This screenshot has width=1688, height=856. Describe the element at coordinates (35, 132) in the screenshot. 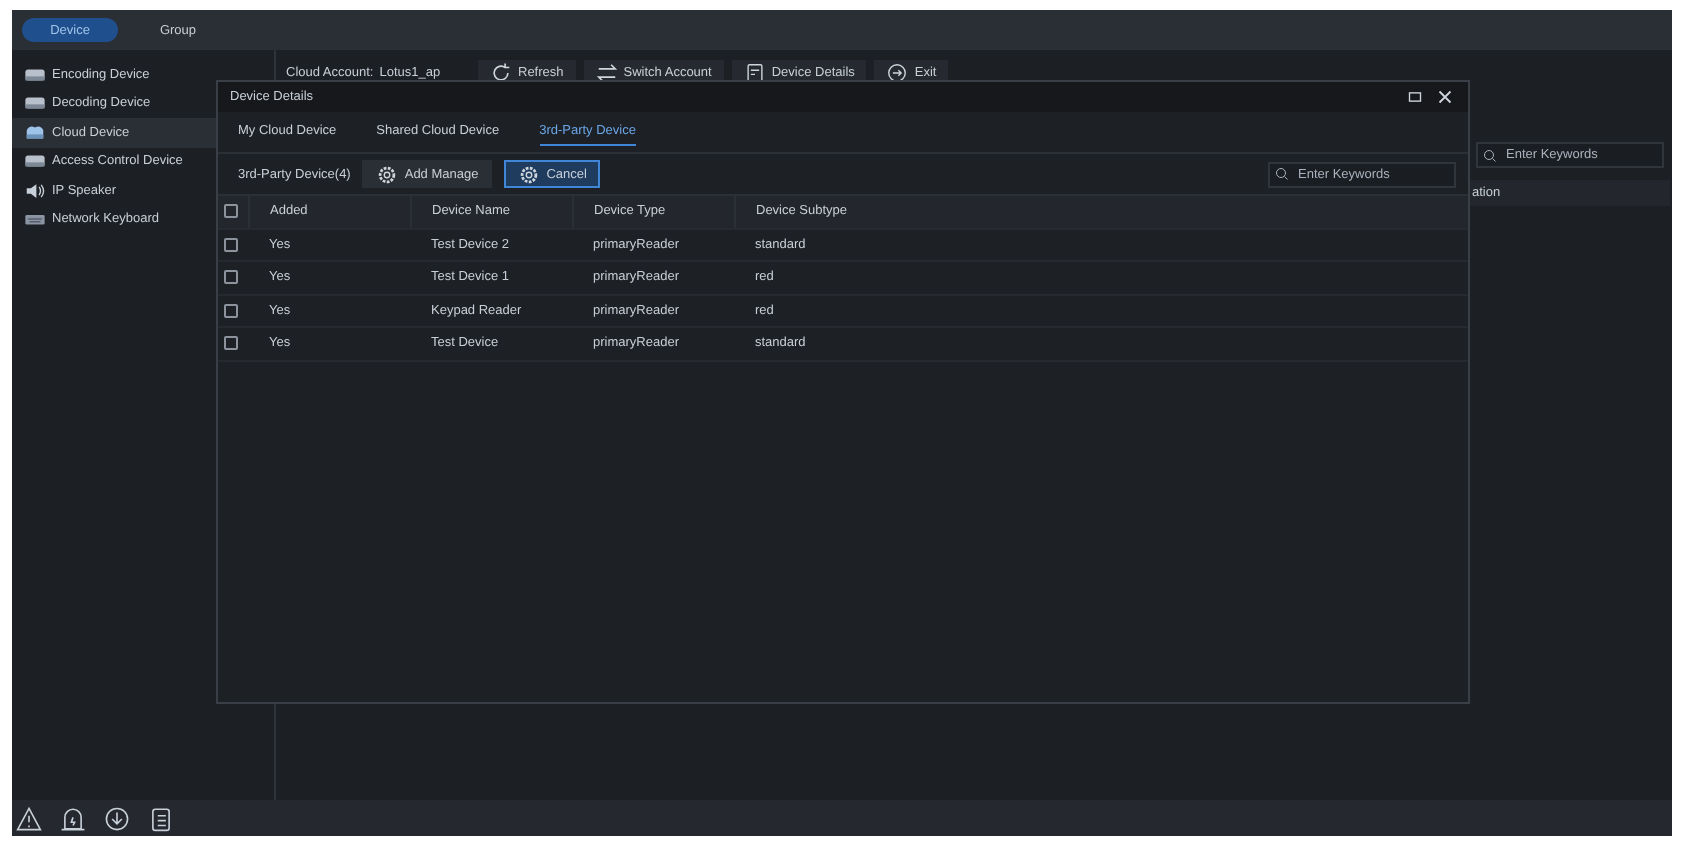

I see `cloud-icon` at that location.